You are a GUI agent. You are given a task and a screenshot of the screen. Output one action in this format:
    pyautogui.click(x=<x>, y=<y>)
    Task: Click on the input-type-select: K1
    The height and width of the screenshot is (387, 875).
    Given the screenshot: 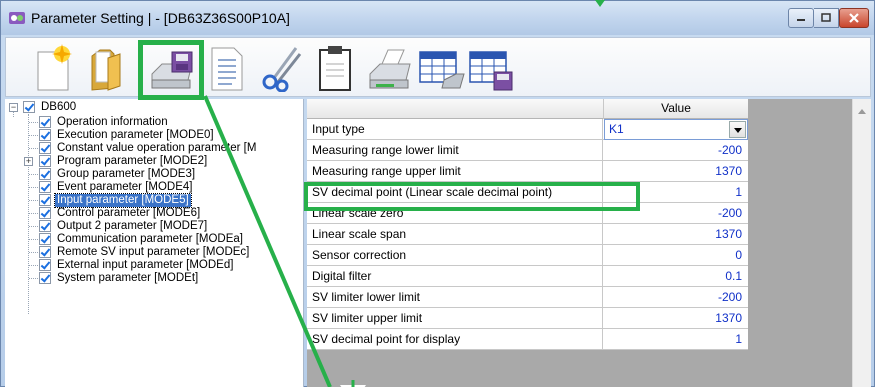 What is the action you would take?
    pyautogui.click(x=676, y=129)
    